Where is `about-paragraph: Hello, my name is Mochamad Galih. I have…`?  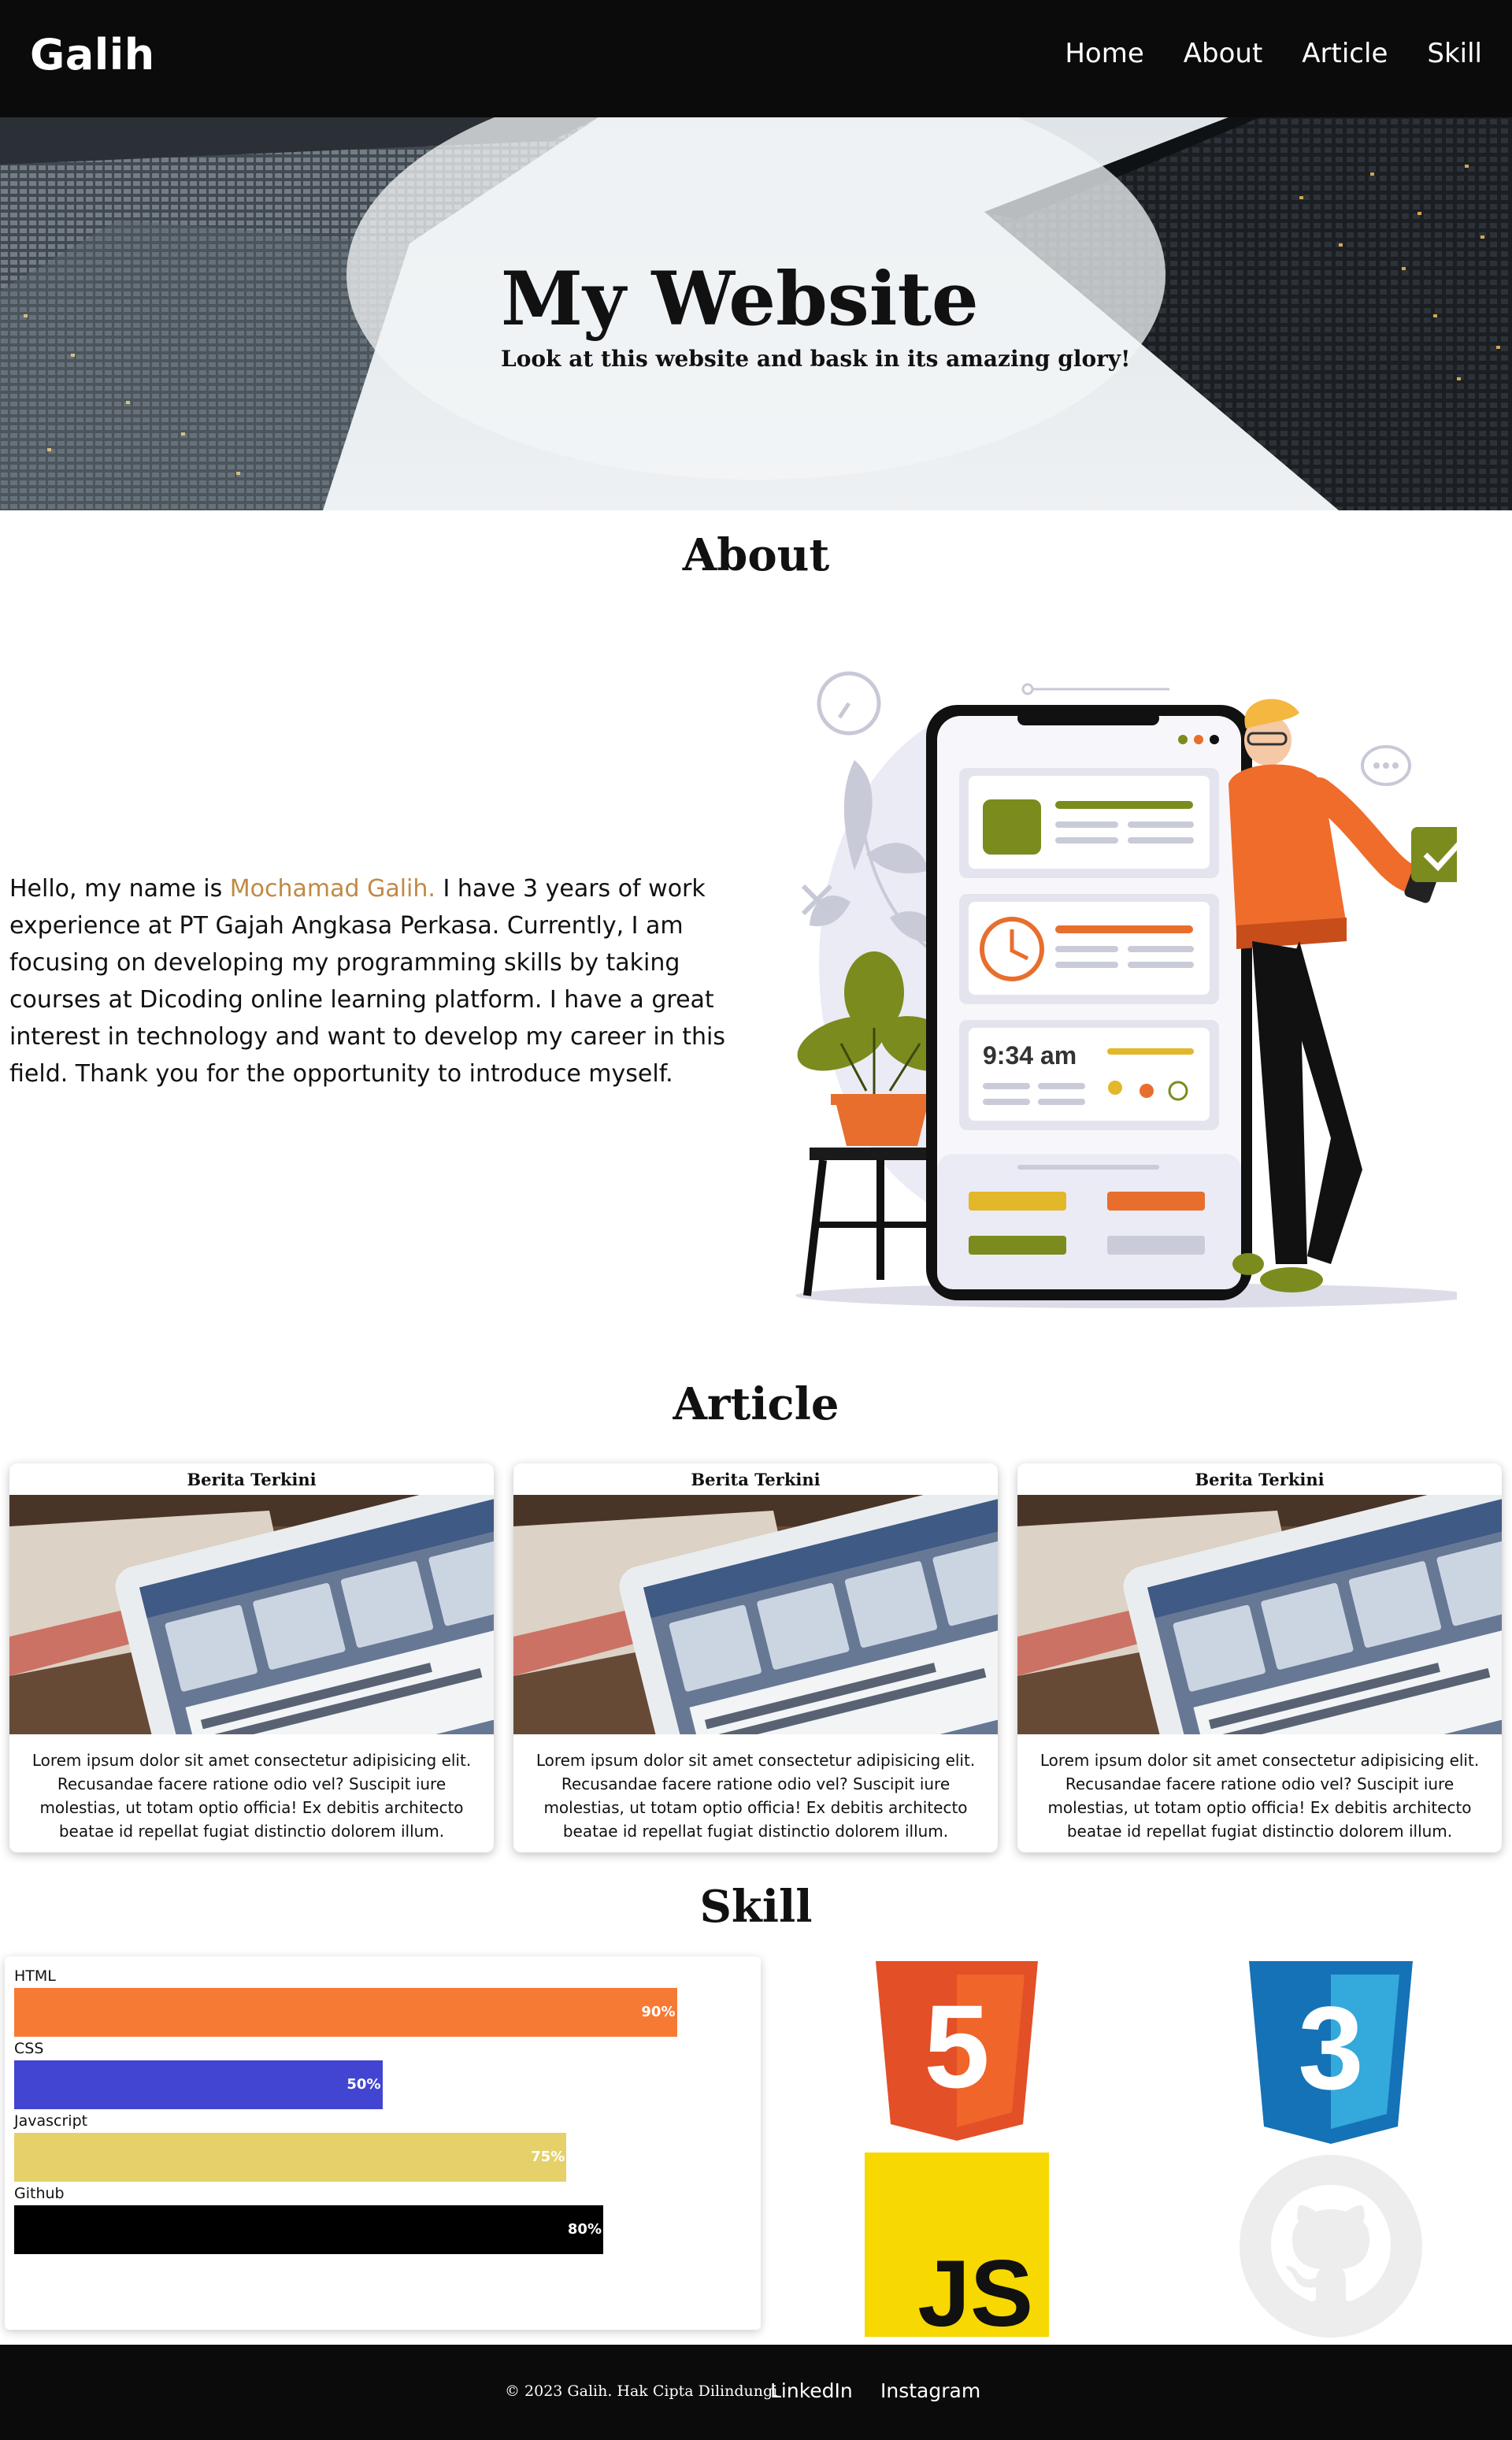 about-paragraph: Hello, my name is Mochamad Galih. I have… is located at coordinates (379, 981).